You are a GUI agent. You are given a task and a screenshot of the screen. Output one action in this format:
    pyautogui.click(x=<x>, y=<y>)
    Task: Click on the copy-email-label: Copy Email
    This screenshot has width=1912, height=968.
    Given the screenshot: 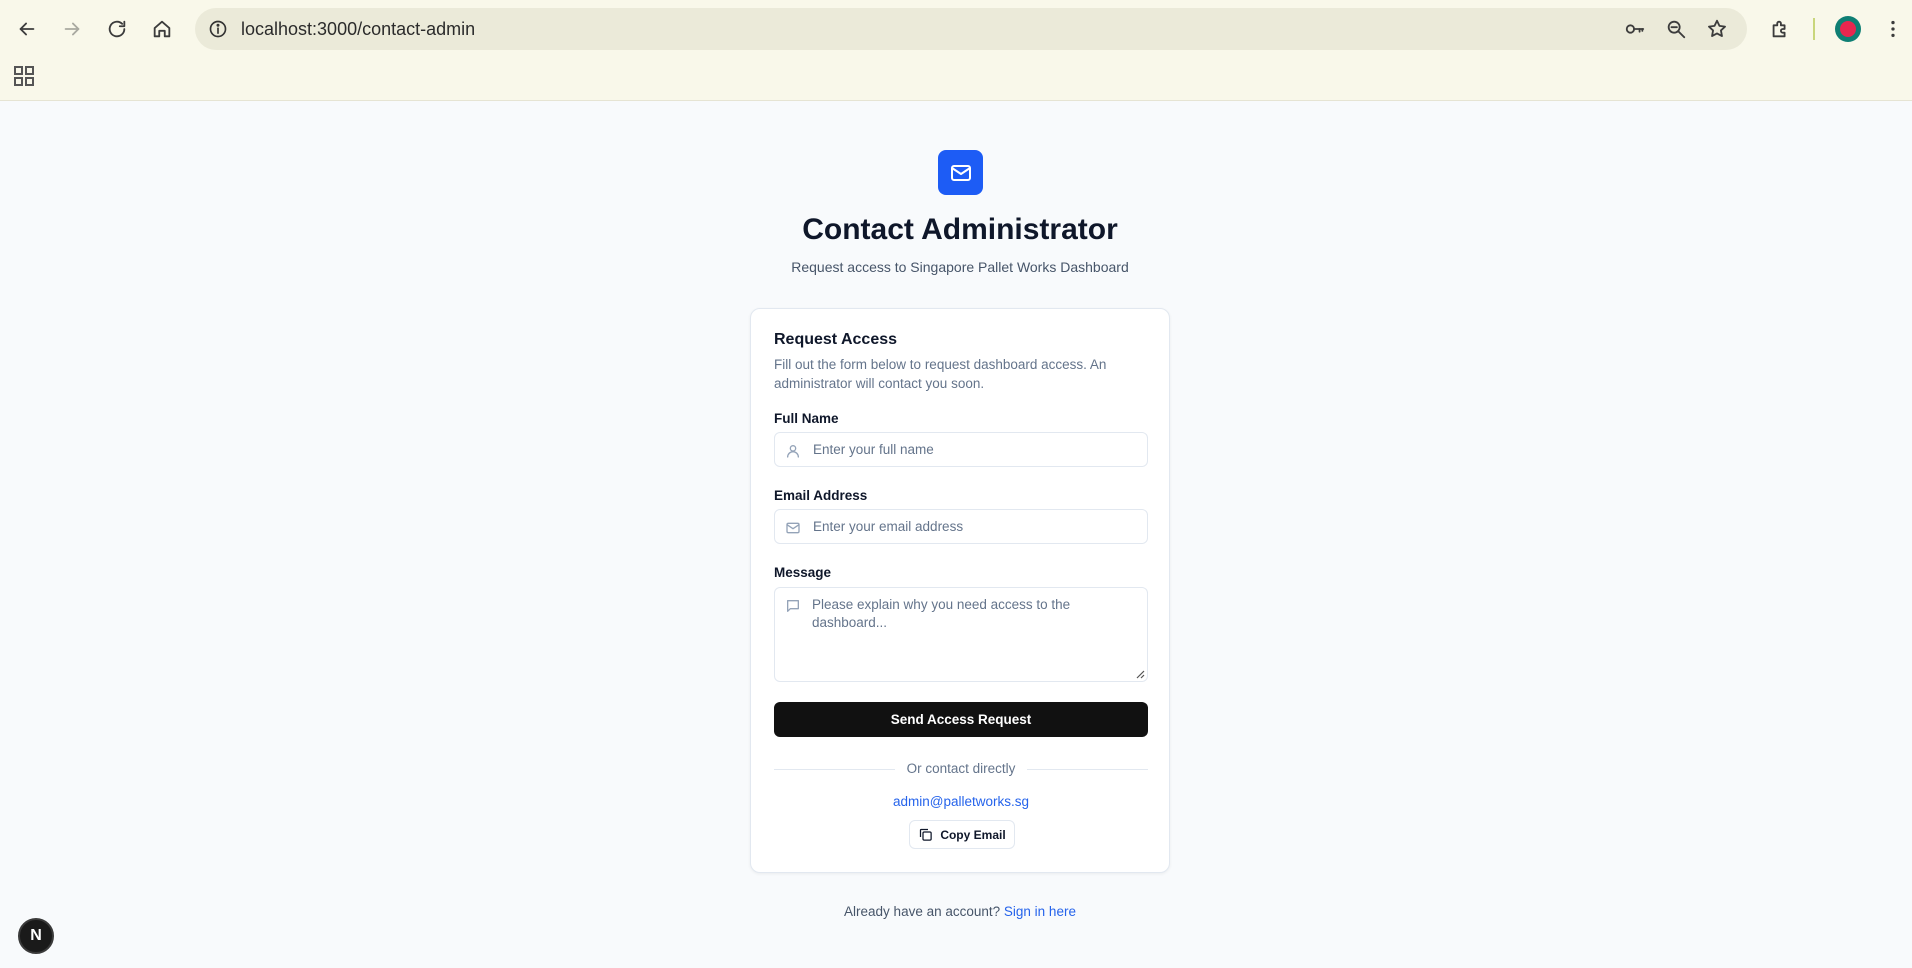 What is the action you would take?
    pyautogui.click(x=973, y=834)
    